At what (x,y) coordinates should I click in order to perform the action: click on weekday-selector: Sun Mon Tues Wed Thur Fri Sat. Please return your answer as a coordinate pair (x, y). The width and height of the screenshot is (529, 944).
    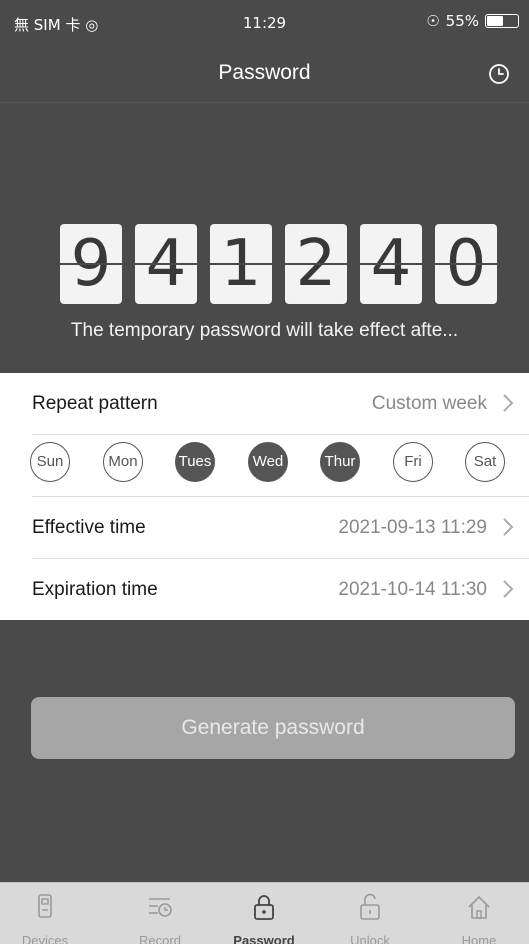
    Looking at the image, I should click on (267, 465).